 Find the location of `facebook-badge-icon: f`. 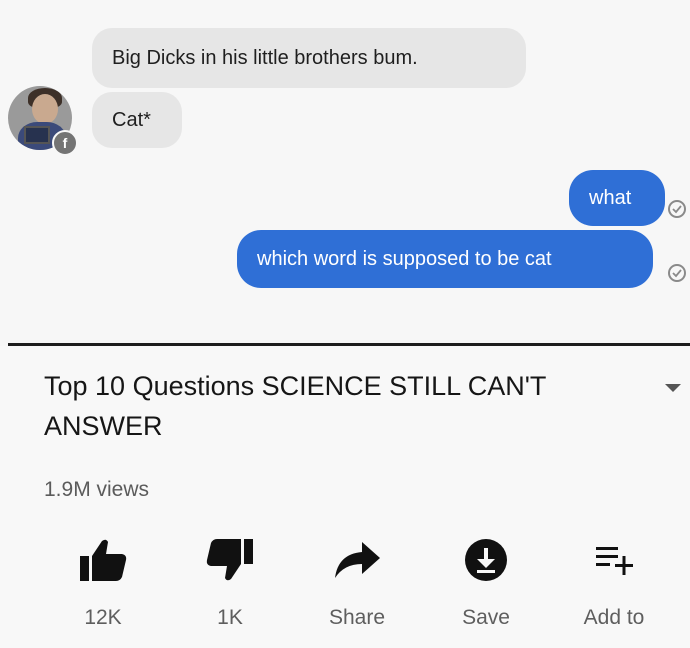

facebook-badge-icon: f is located at coordinates (65, 143).